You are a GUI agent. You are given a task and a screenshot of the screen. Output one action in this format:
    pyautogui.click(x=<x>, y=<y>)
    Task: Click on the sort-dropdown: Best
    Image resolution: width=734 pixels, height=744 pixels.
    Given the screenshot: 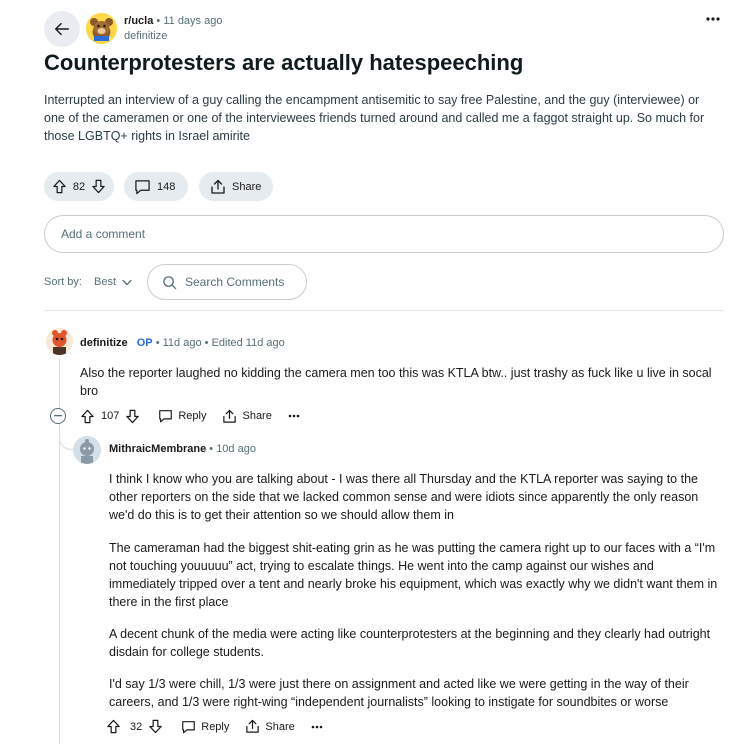 What is the action you would take?
    pyautogui.click(x=113, y=282)
    